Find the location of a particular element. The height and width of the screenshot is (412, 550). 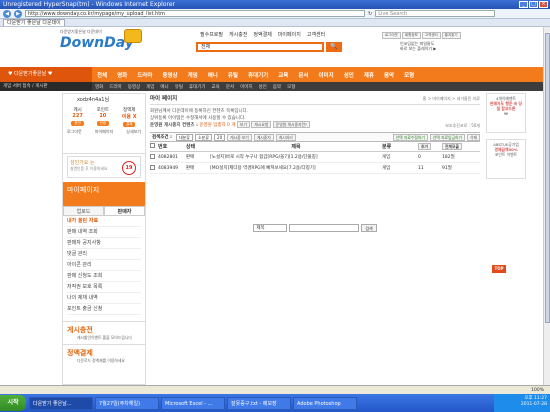

minimize-button: _ is located at coordinates (523, 4).